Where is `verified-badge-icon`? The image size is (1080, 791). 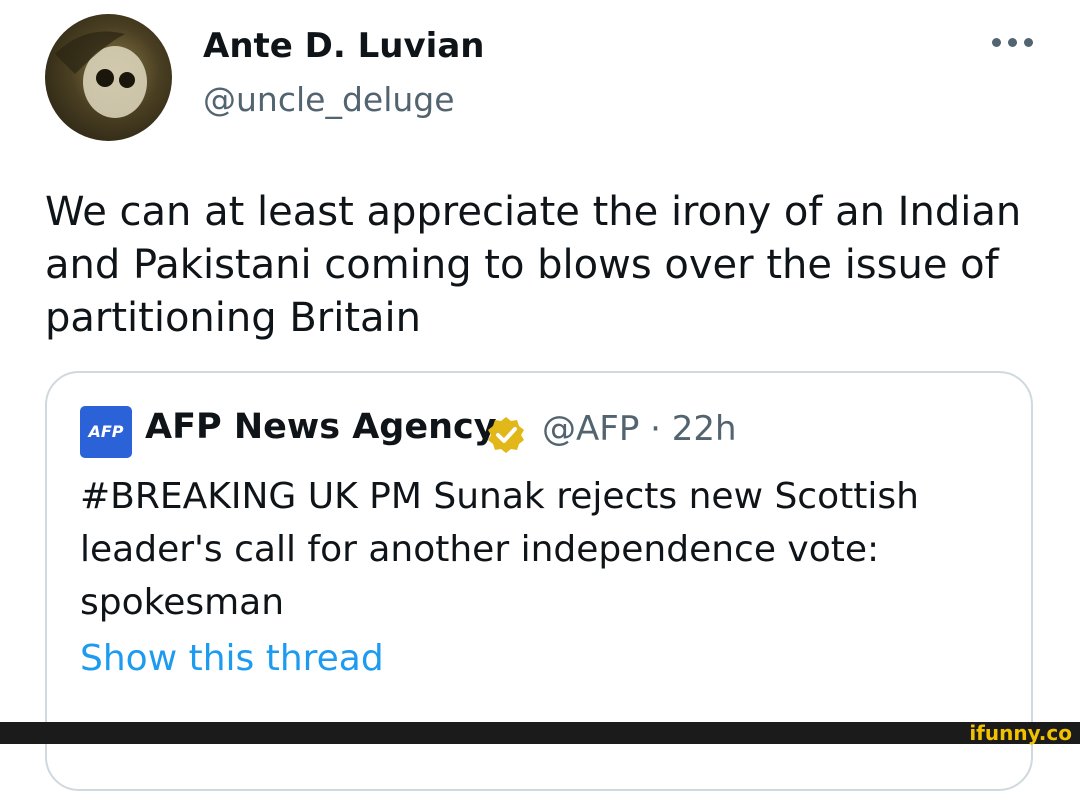 verified-badge-icon is located at coordinates (506, 435).